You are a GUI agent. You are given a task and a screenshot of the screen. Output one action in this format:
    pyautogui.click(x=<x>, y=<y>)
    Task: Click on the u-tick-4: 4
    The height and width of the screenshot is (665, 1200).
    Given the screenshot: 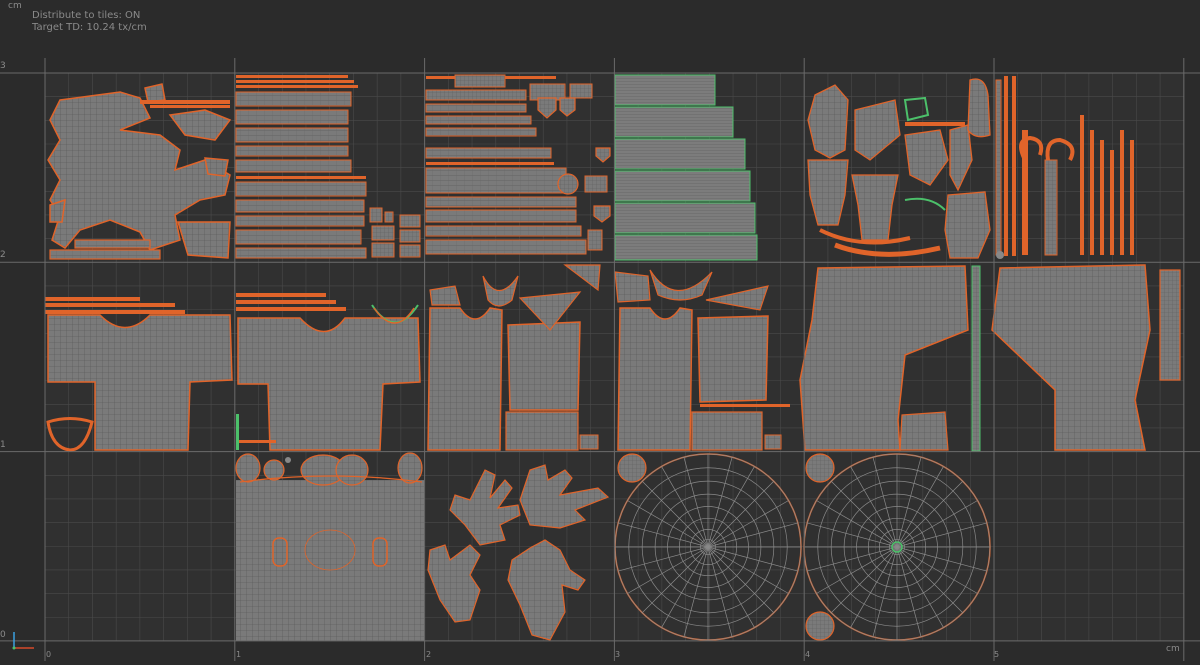 What is the action you would take?
    pyautogui.click(x=808, y=654)
    